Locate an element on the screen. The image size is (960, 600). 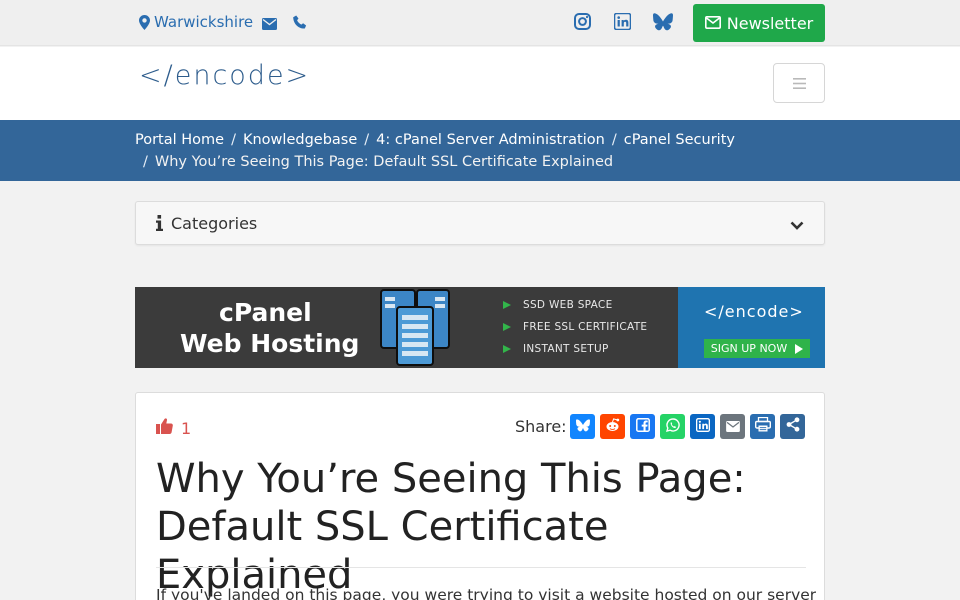
share-bluesky-button is located at coordinates (582, 426).